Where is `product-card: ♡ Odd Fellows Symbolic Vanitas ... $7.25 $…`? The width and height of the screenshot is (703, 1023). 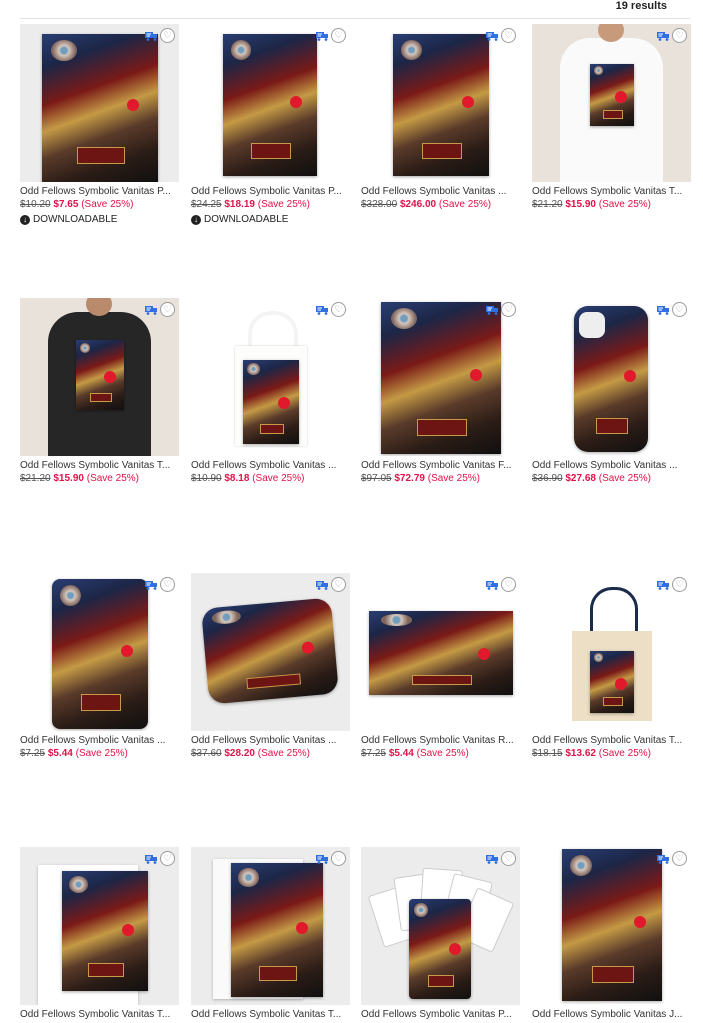 product-card: ♡ Odd Fellows Symbolic Vanitas ... $7.25 $… is located at coordinates (99, 666).